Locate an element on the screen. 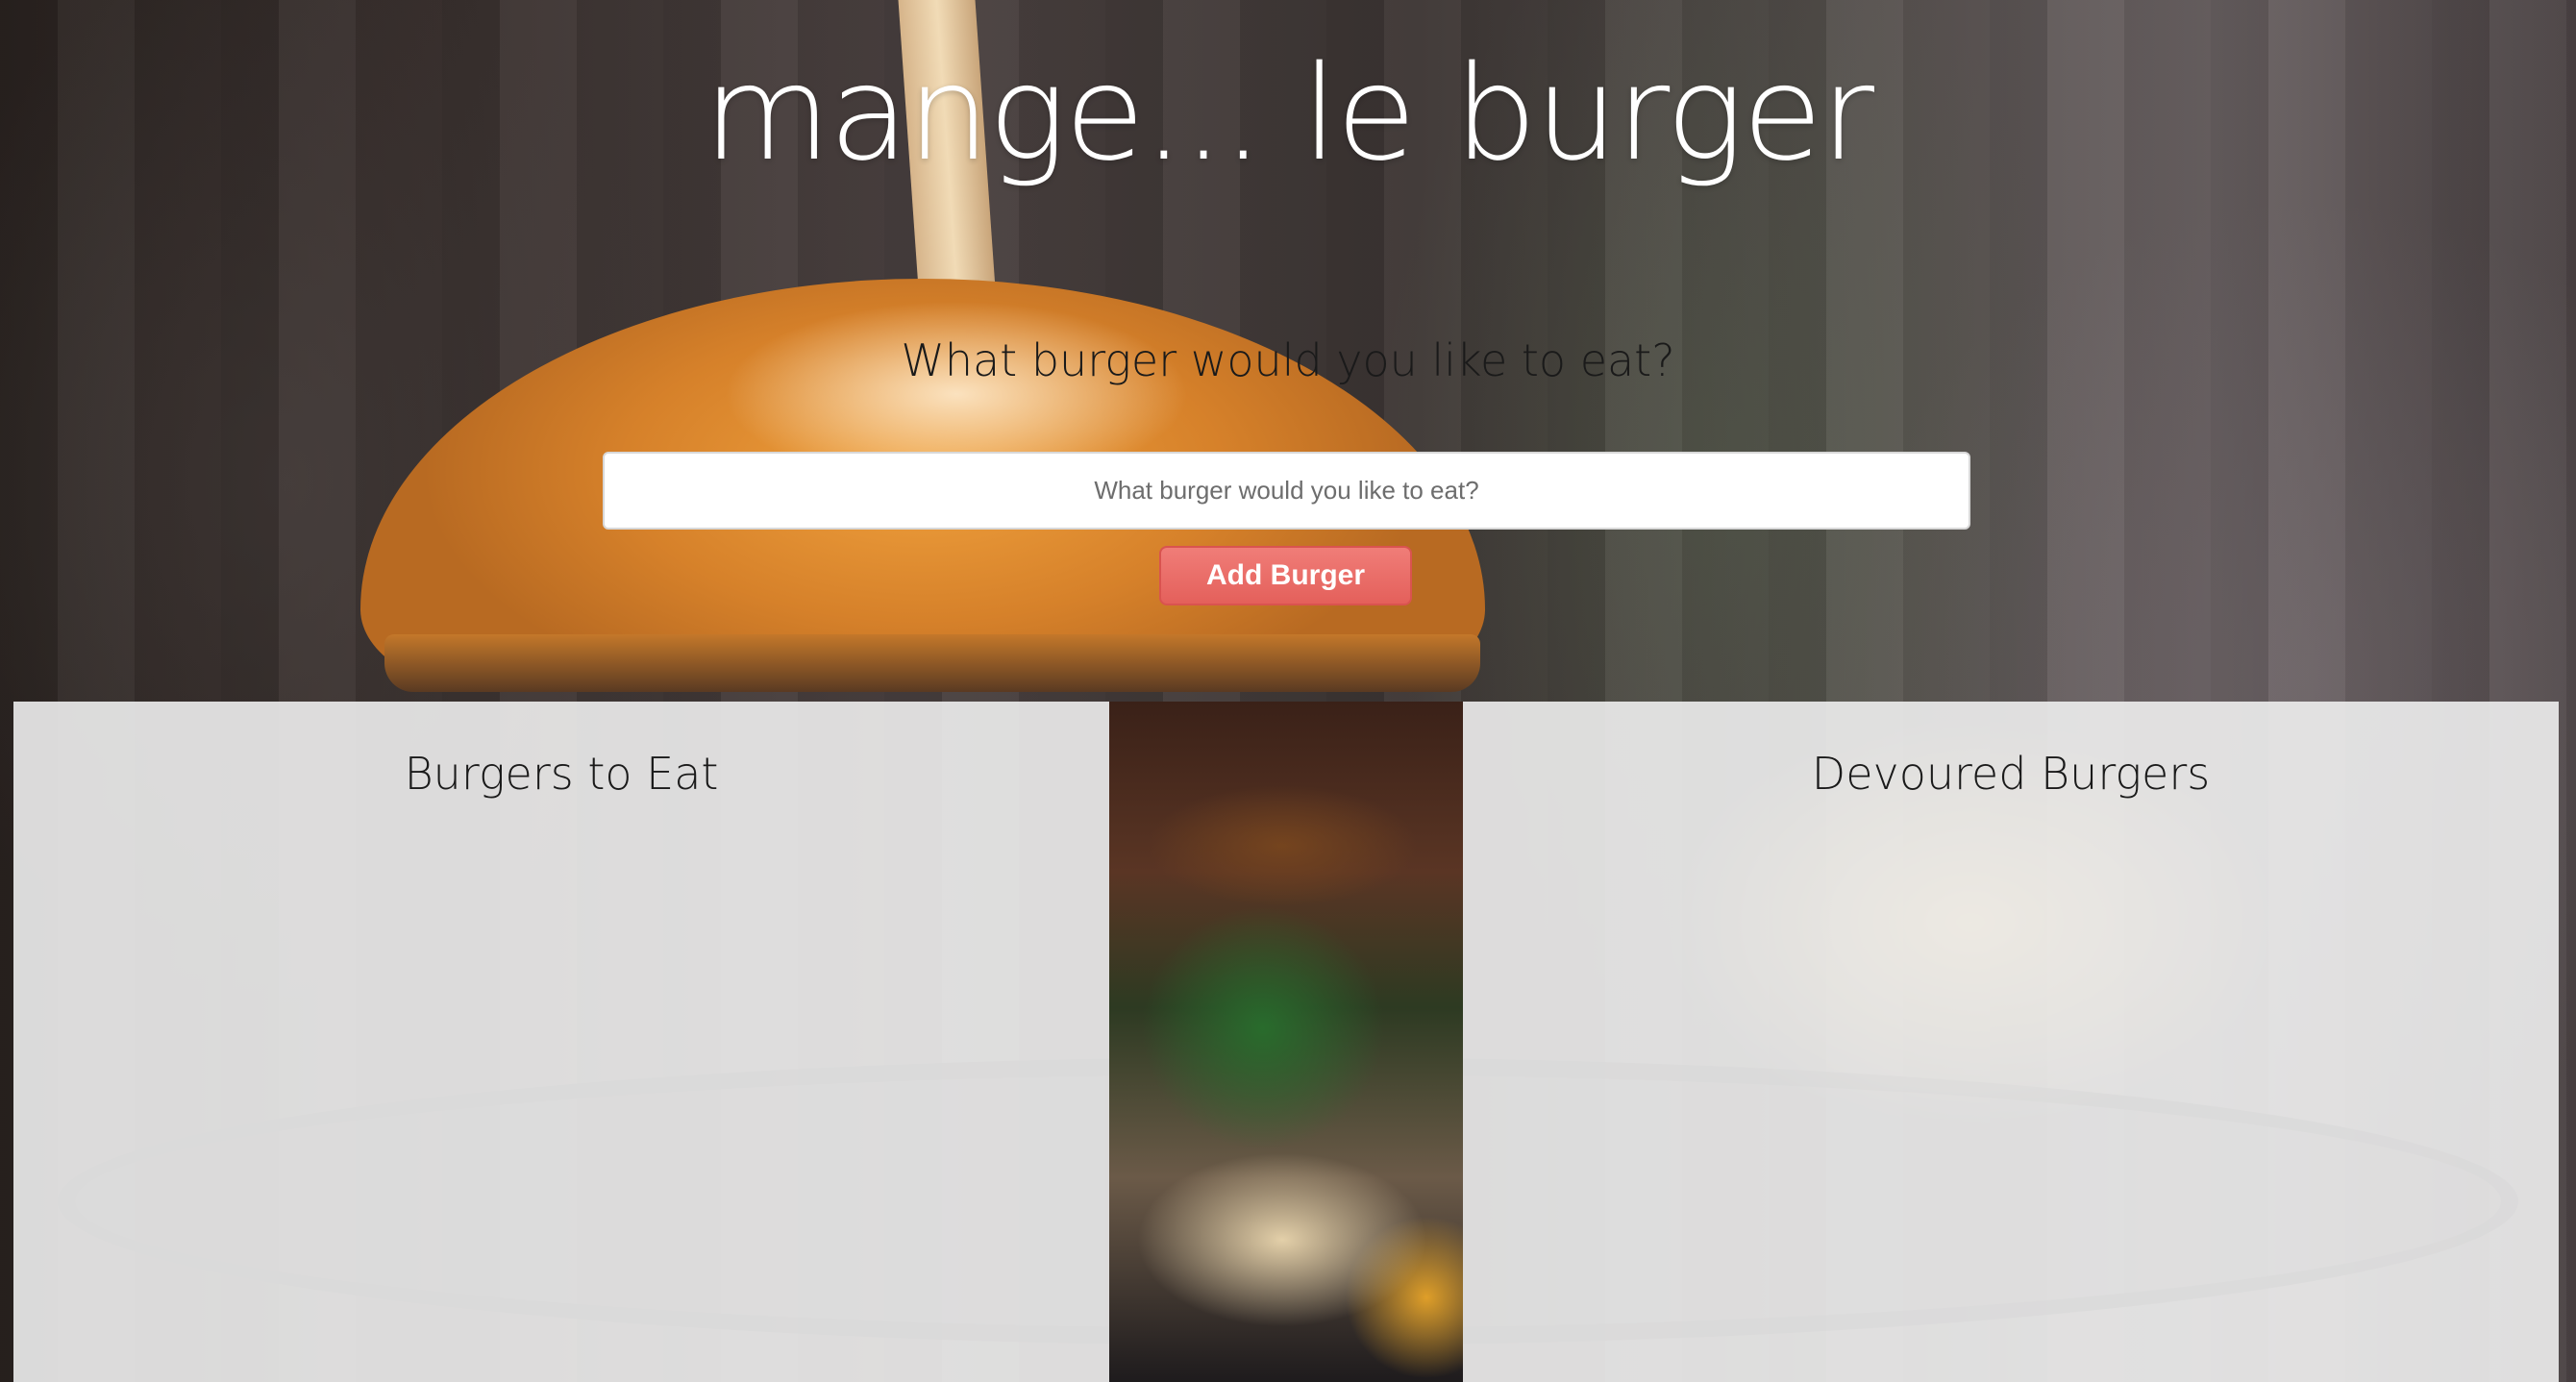 This screenshot has height=1382, width=2576. burger-name-input is located at coordinates (1286, 491).